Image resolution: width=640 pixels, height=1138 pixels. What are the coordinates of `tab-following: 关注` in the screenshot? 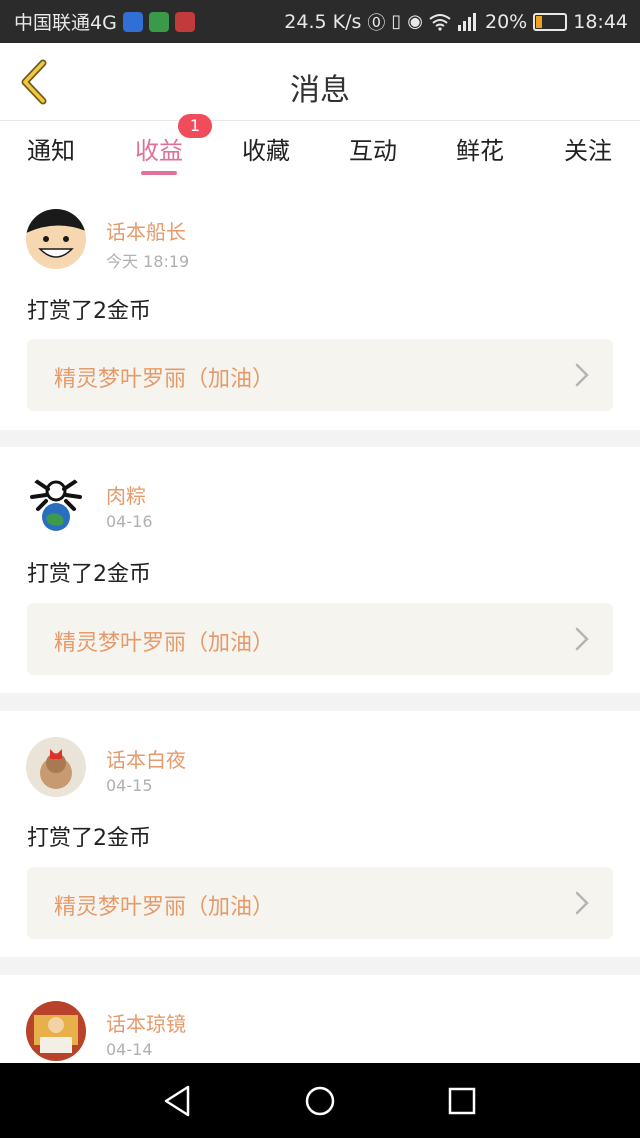 It's located at (587, 148).